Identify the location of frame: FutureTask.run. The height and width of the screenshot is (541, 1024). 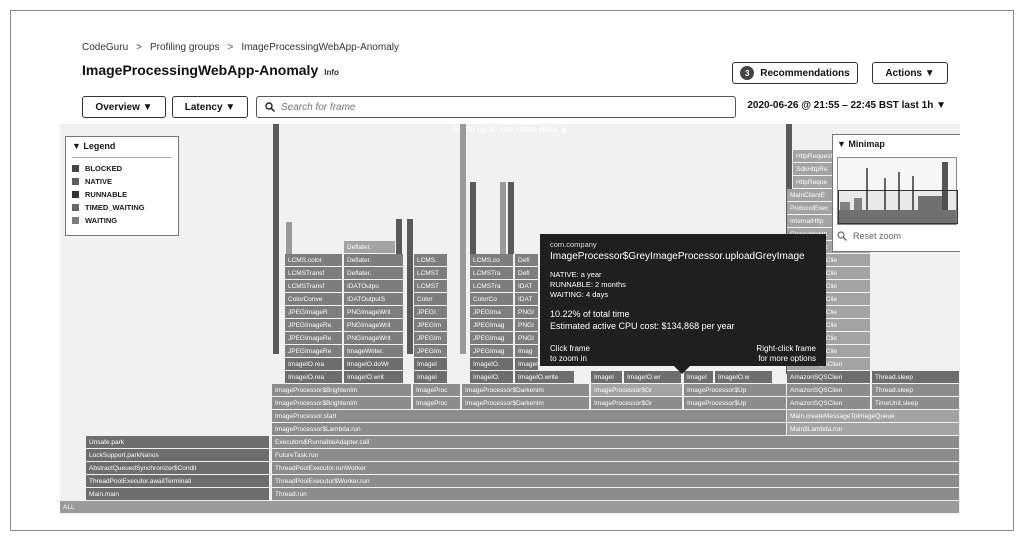
(616, 455).